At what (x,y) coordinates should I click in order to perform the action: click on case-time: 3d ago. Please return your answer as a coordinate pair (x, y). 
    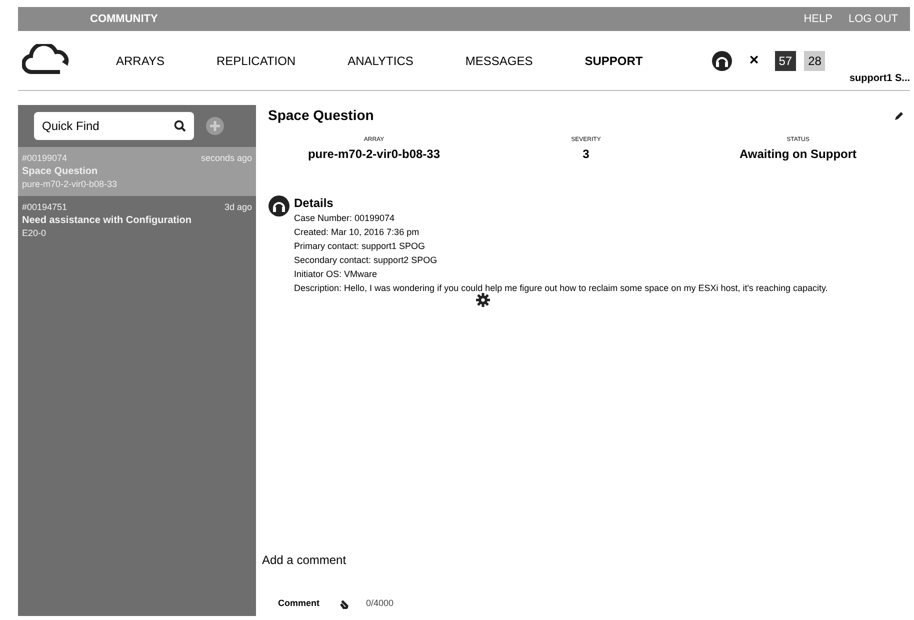
    Looking at the image, I should click on (238, 207).